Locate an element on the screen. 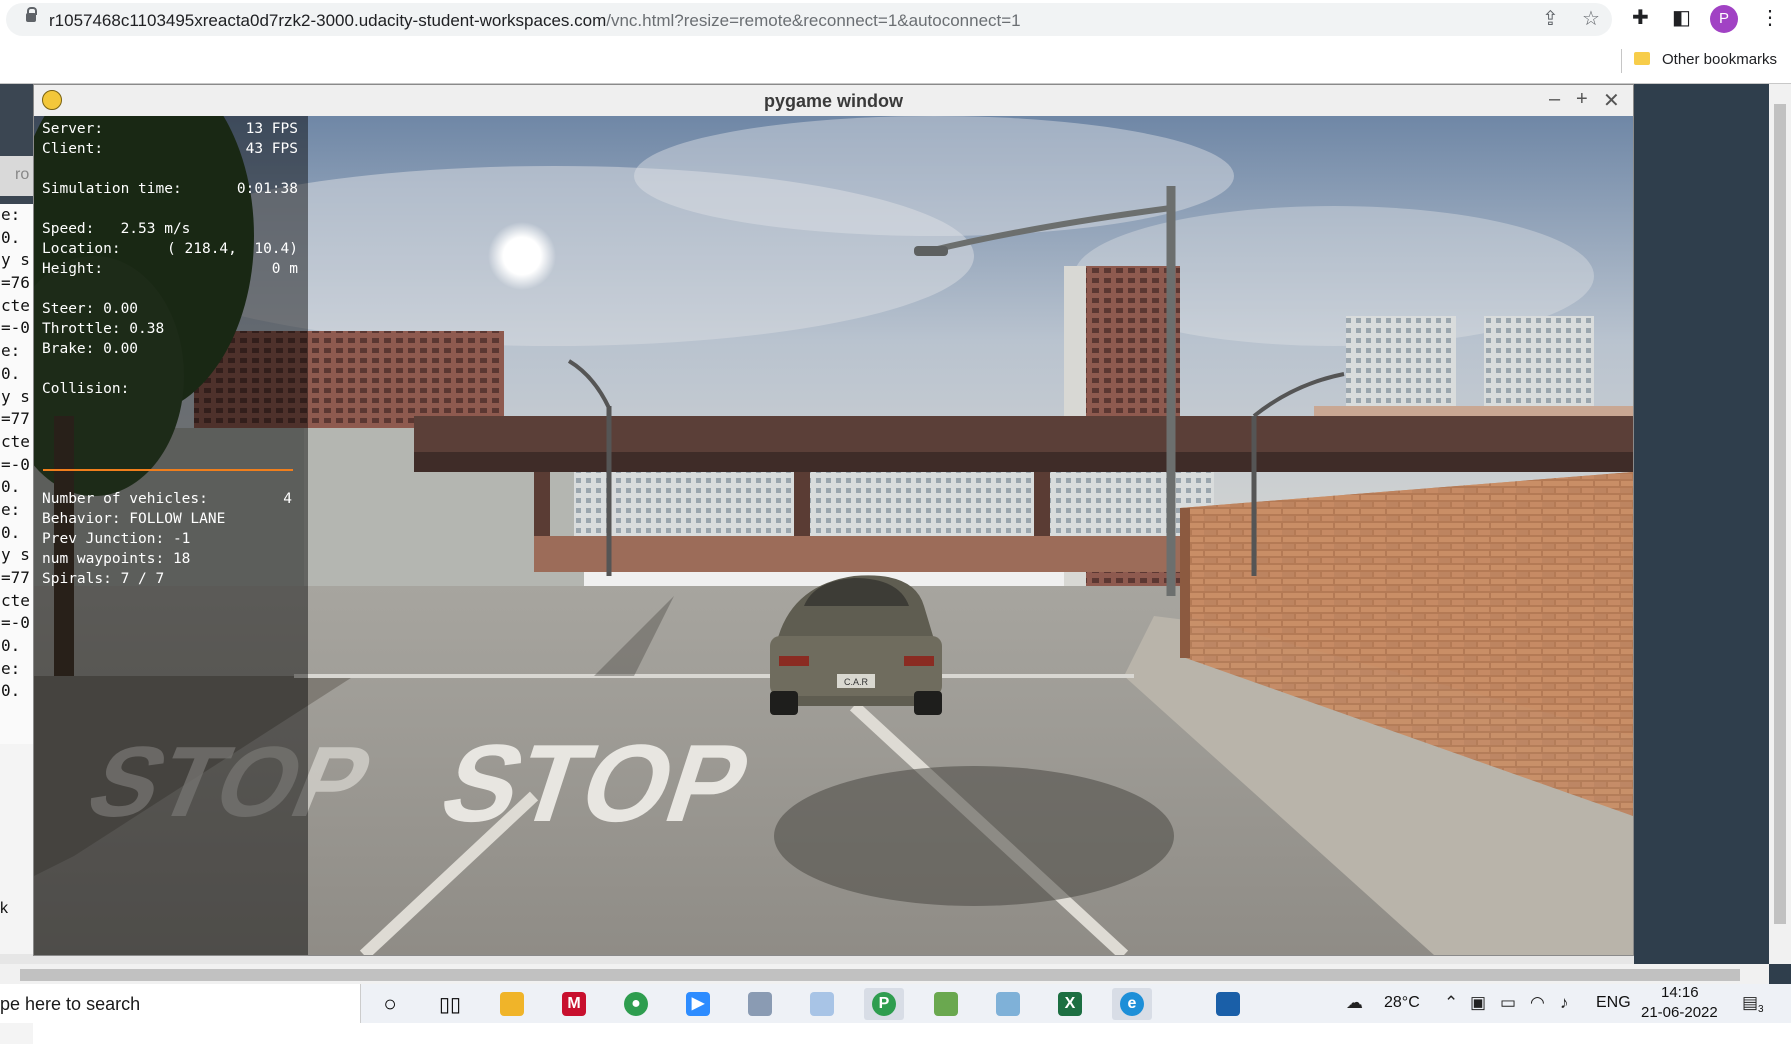 This screenshot has width=1791, height=1044. window-title: pygame window is located at coordinates (833, 101).